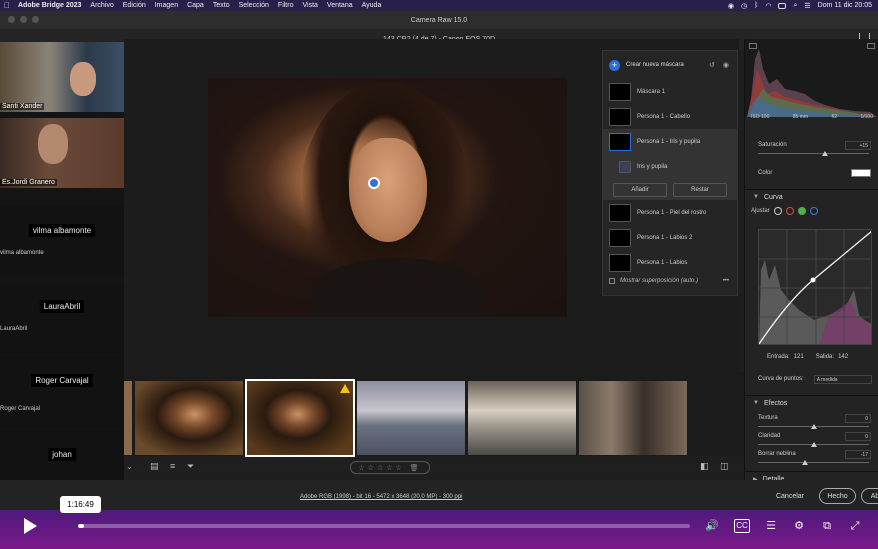 This screenshot has height=549, width=878. I want to click on menu-archivo: Archivo, so click(101, 5).